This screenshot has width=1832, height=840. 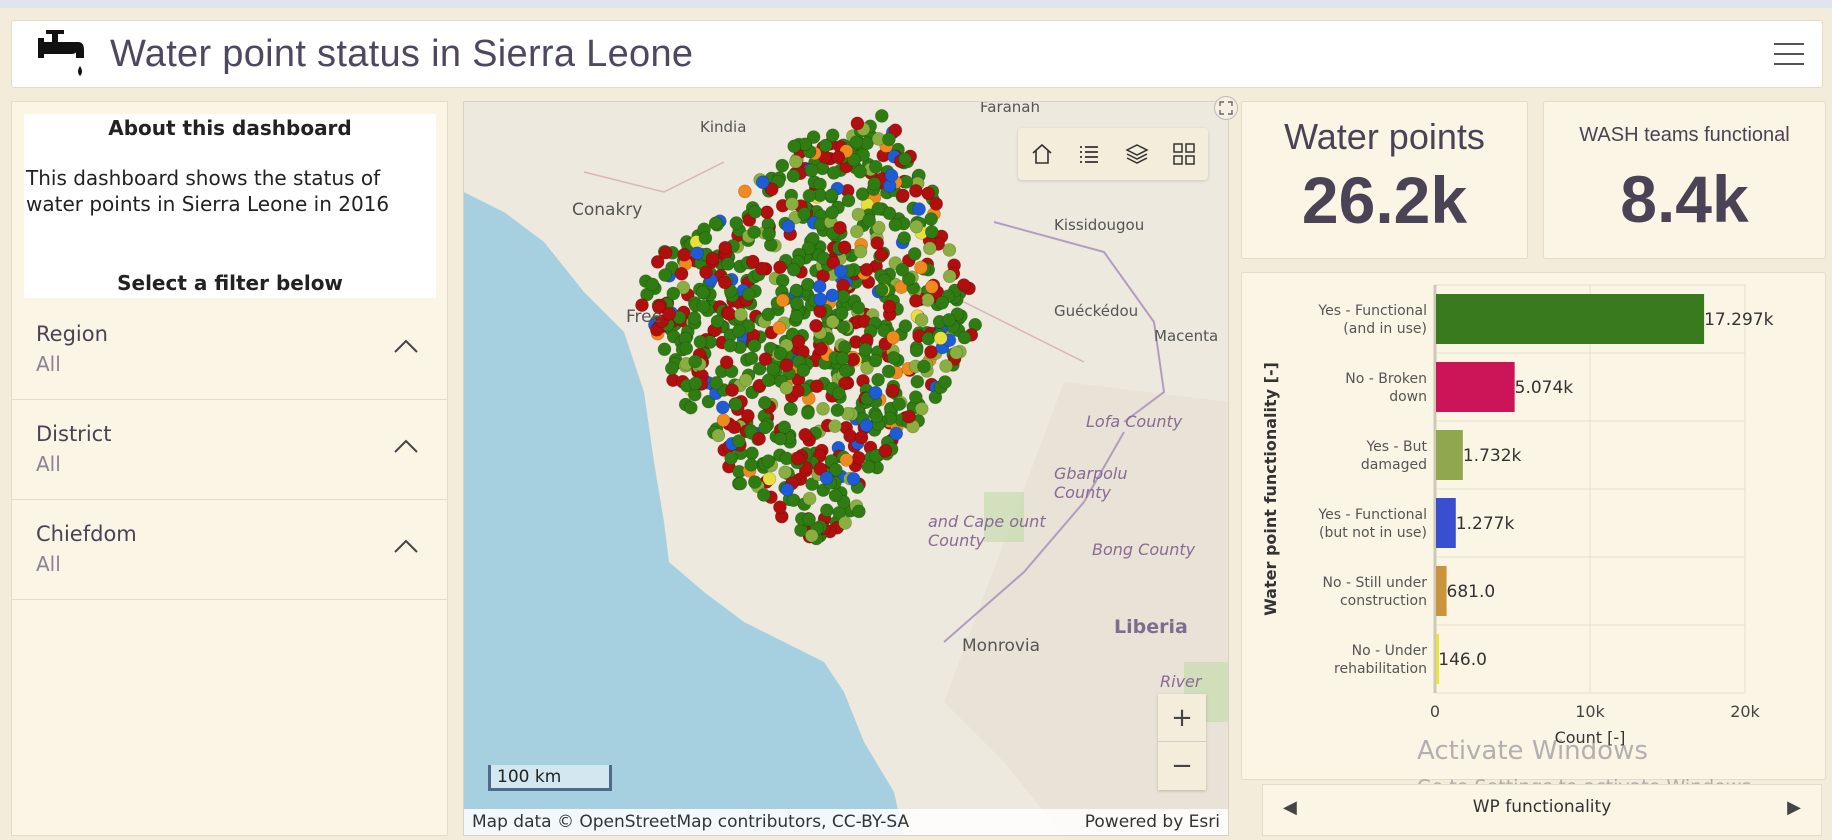 What do you see at coordinates (1042, 154) in the screenshot?
I see `home-icon` at bounding box center [1042, 154].